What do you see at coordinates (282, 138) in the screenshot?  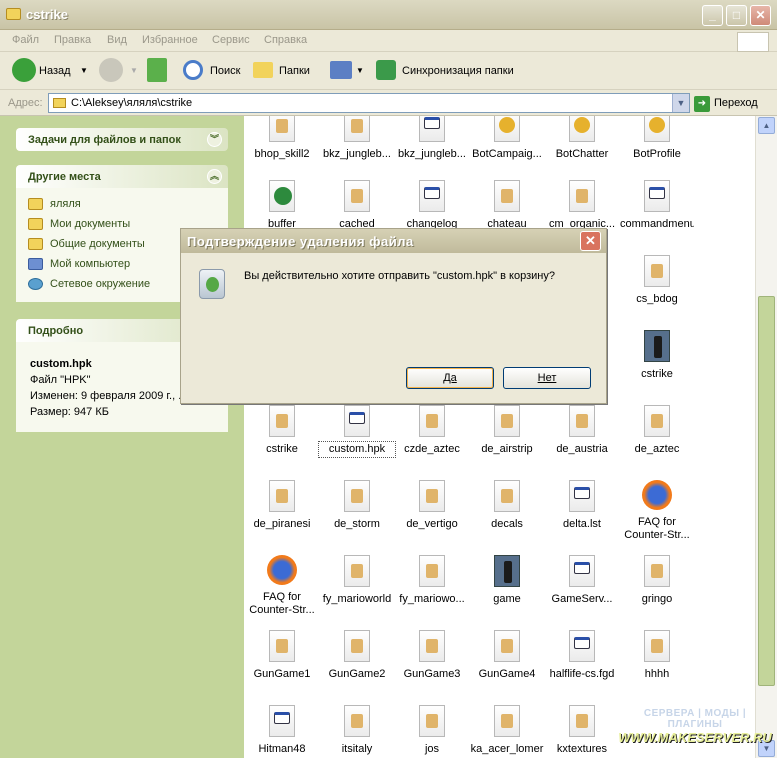 I see `file-item: bhop_skill2` at bounding box center [282, 138].